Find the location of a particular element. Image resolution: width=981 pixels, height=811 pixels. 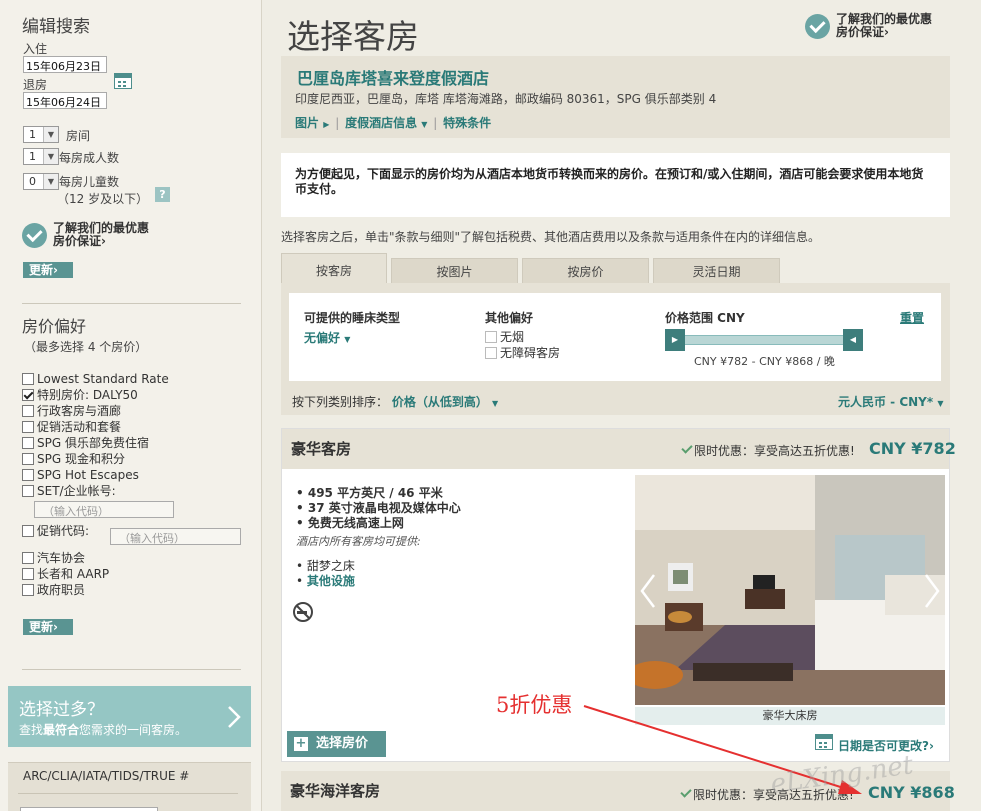

calendar-icon is located at coordinates (123, 81).